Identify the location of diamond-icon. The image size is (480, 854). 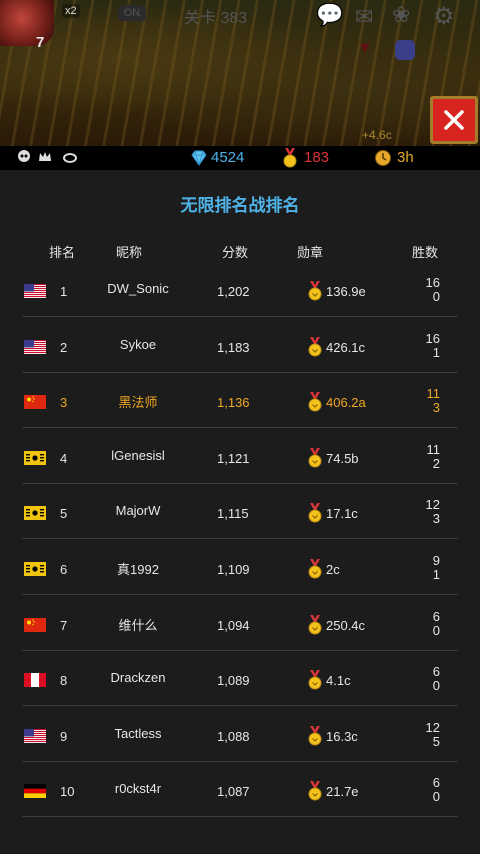
(199, 158).